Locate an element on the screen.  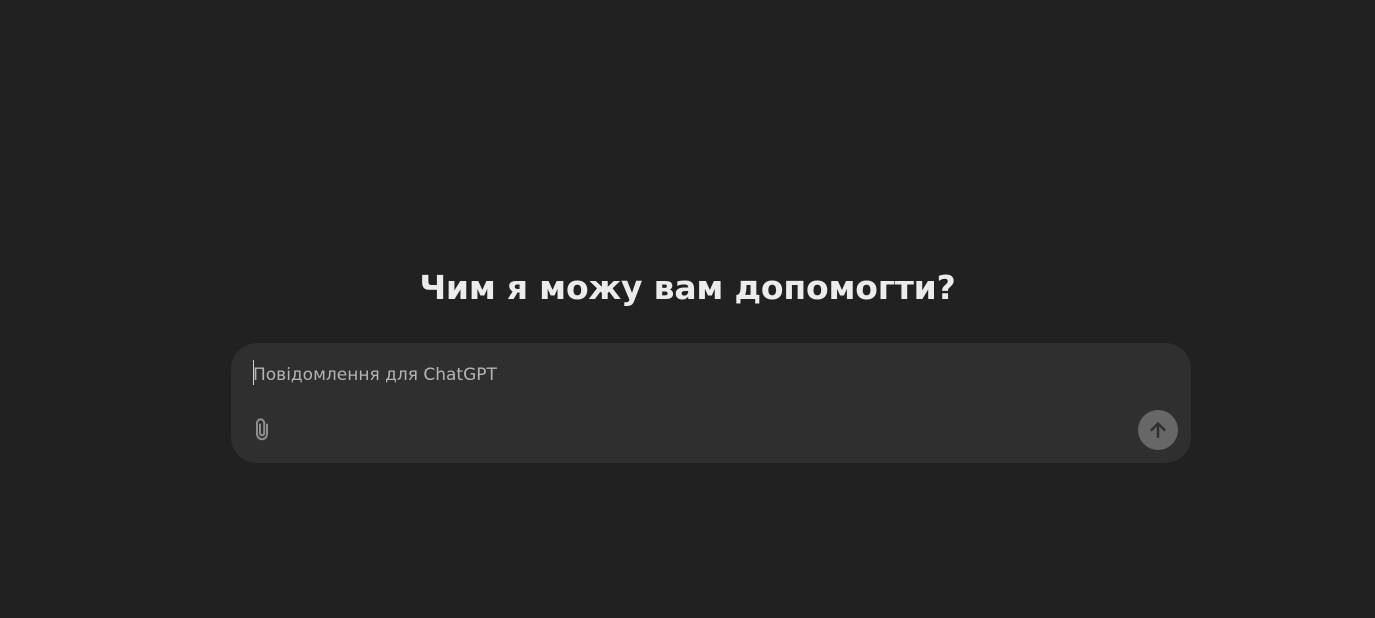
paperclip-icon is located at coordinates (262, 429).